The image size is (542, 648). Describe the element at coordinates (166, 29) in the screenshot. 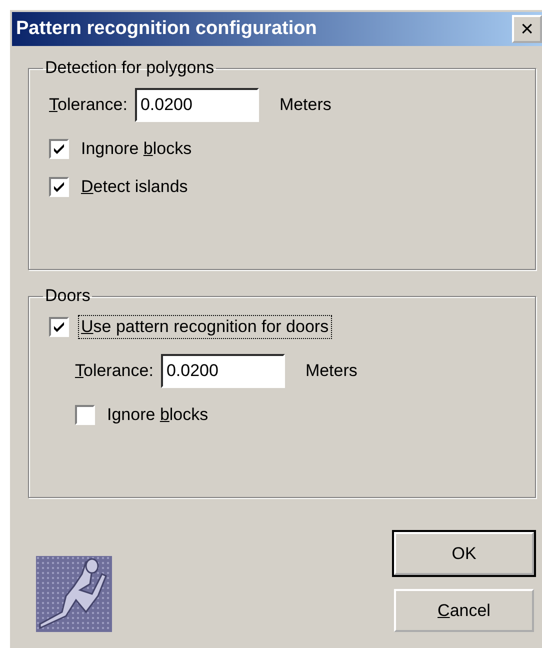

I see `window-title: Pattern recognition configuration` at that location.